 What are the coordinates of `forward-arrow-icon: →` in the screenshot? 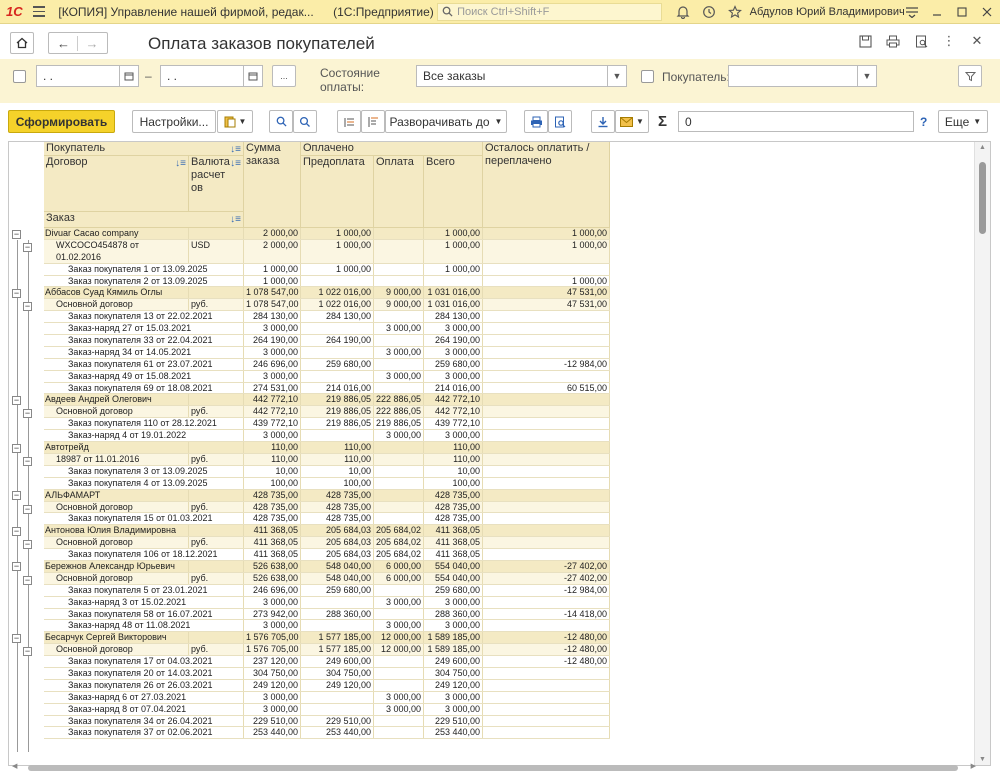 It's located at (92, 43).